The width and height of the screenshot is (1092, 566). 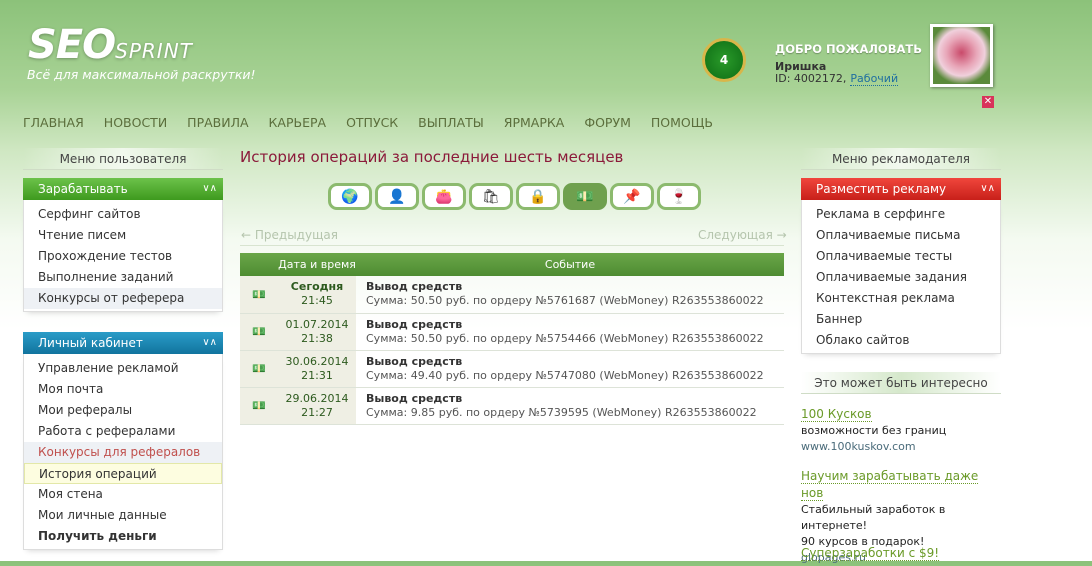 What do you see at coordinates (901, 298) in the screenshot?
I see `menu-item: Контекстная реклама` at bounding box center [901, 298].